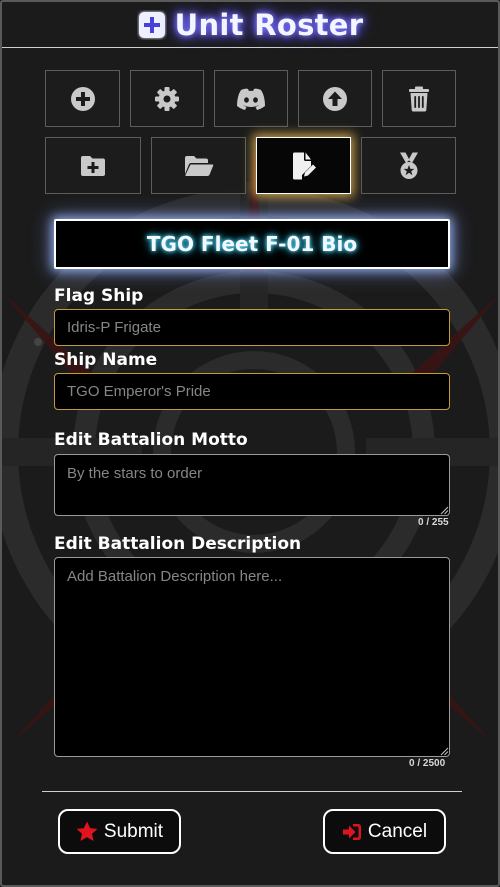 The image size is (500, 887). Describe the element at coordinates (178, 544) in the screenshot. I see `description-label: Edit Battalion Description` at that location.